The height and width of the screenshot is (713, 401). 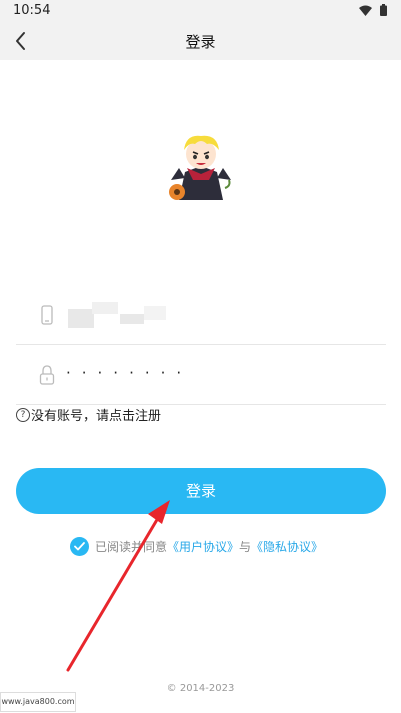 I want to click on status-bar: 10:54, so click(x=200, y=11).